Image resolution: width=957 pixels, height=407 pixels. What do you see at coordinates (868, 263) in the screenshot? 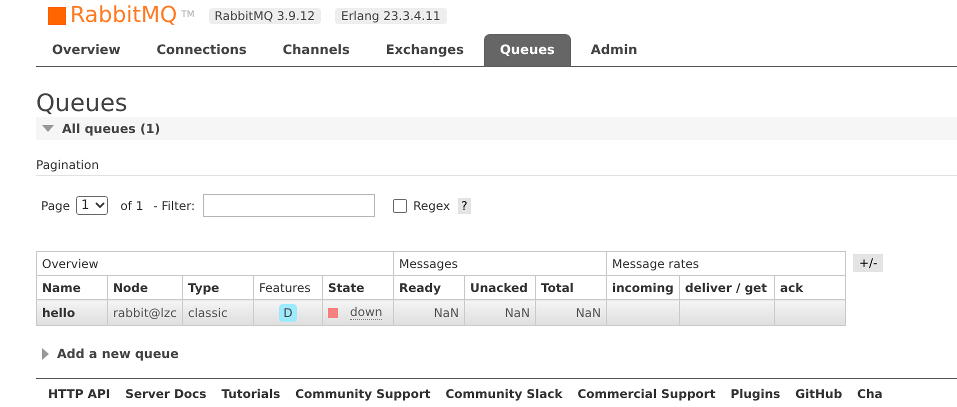
I see `columns-toggle-button: +/-` at bounding box center [868, 263].